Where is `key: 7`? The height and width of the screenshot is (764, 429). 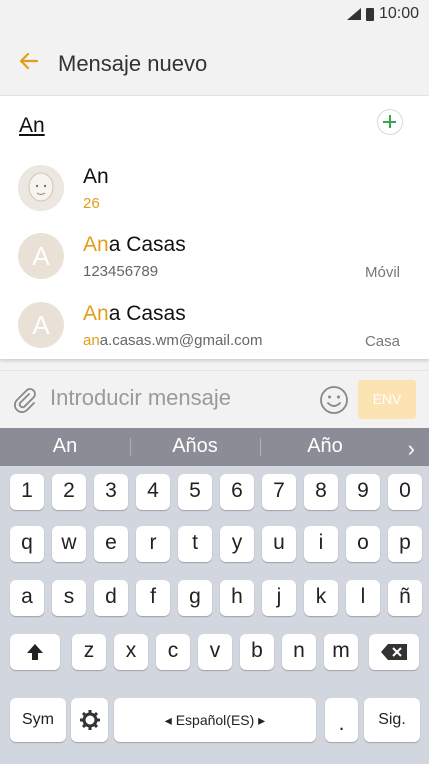
key: 7 is located at coordinates (279, 492).